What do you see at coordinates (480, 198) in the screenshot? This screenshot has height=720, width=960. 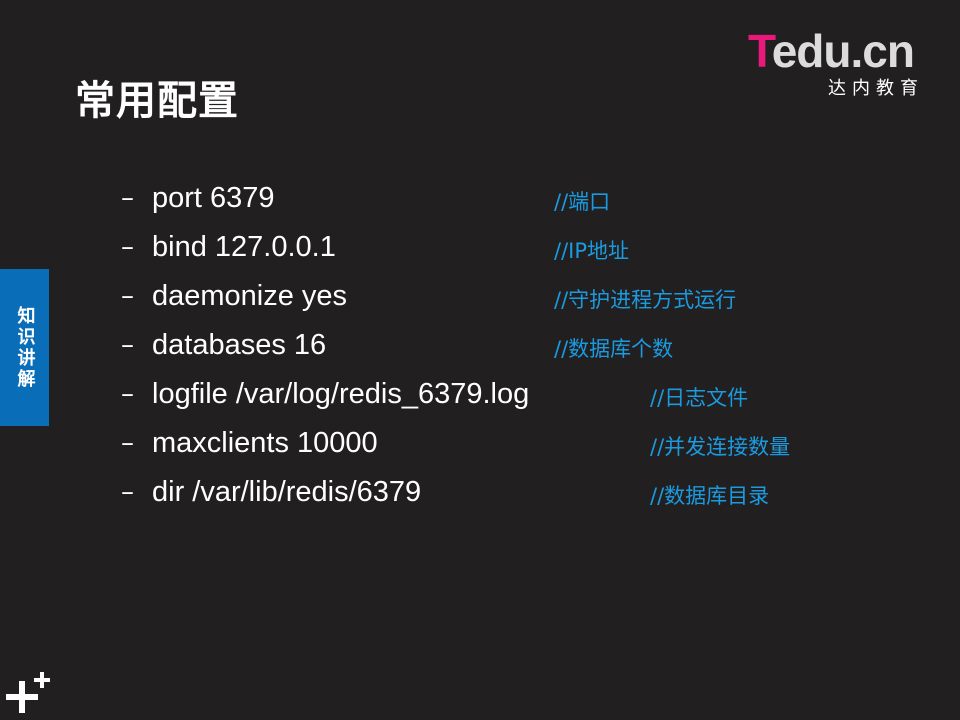 I see `list-item: – port 6379 //端口` at bounding box center [480, 198].